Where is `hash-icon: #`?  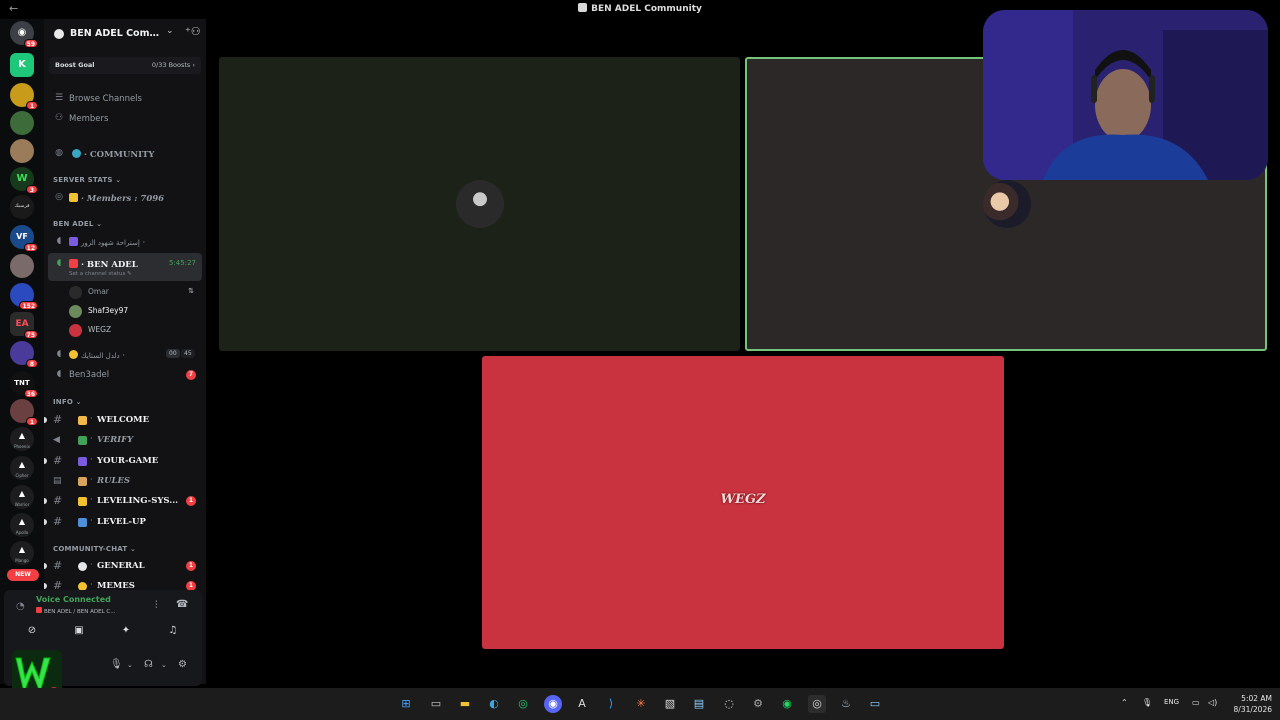
hash-icon: # is located at coordinates (58, 521).